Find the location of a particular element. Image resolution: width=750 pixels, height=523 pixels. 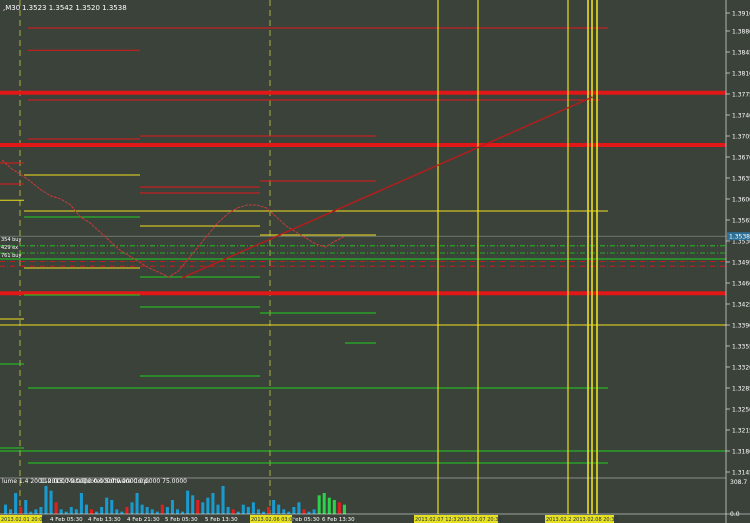

volume-scale-top: 308.7 is located at coordinates (738, 482).